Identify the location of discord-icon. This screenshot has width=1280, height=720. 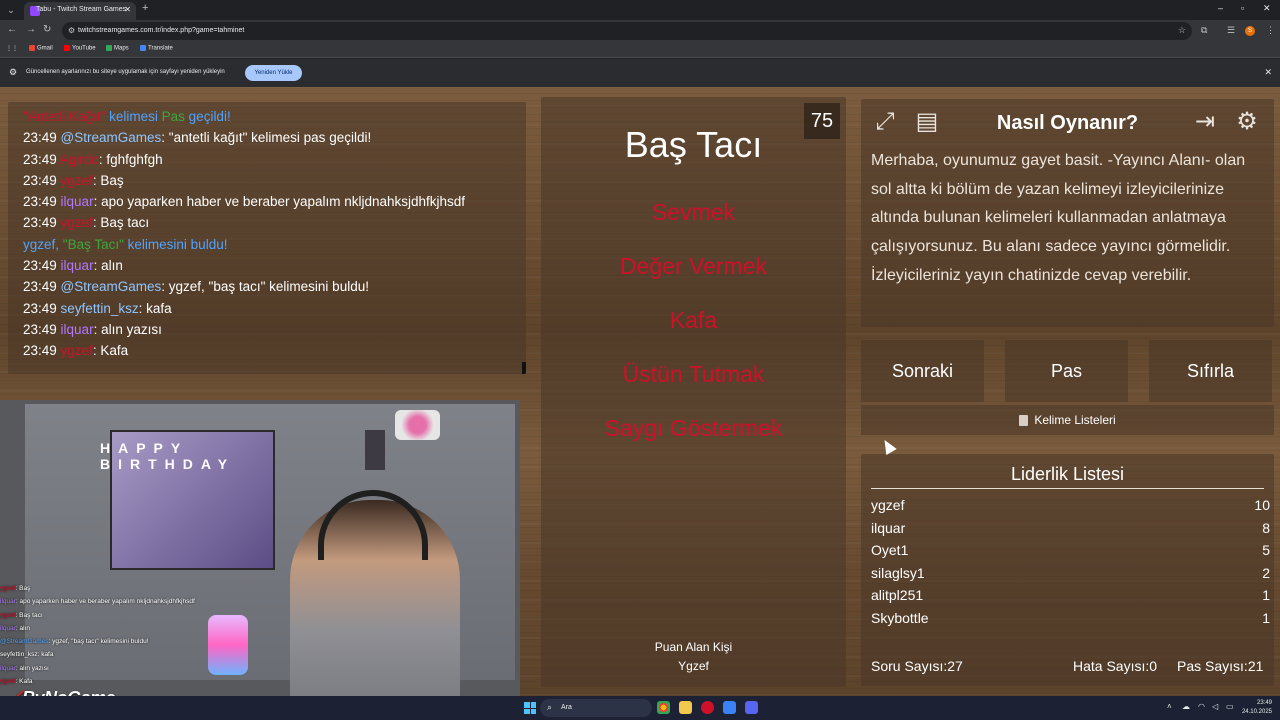
(751, 707).